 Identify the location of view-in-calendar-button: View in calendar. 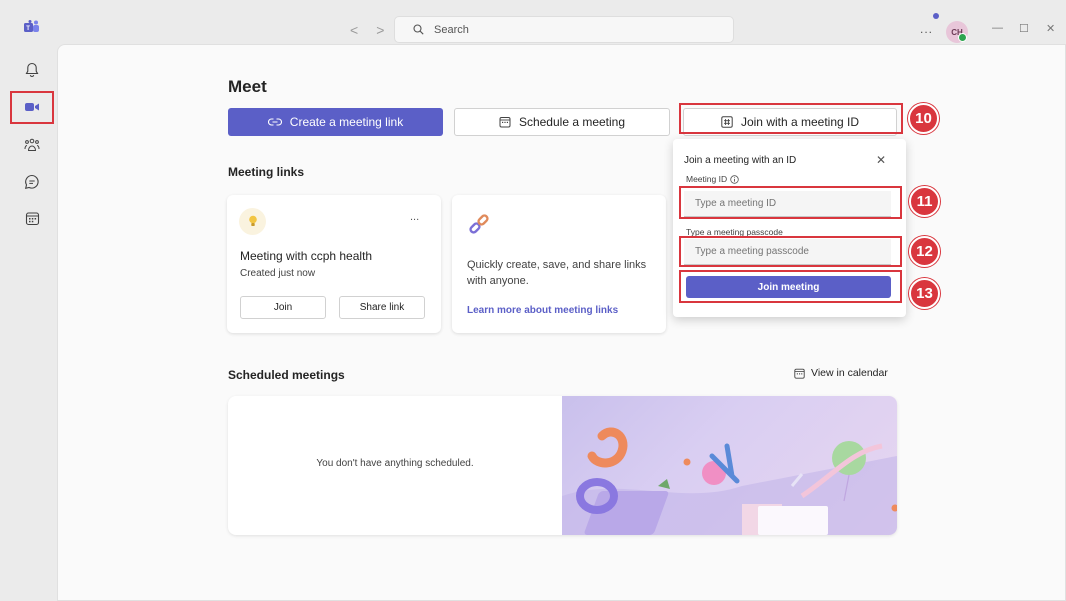
(841, 373).